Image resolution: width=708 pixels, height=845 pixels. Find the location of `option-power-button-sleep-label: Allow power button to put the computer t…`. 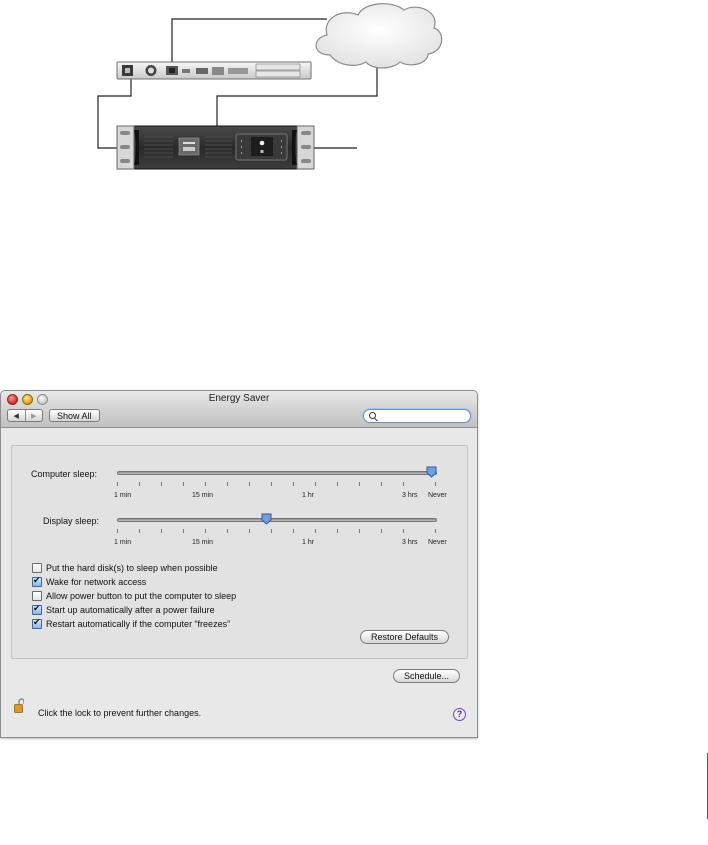

option-power-button-sleep-label: Allow power button to put the computer t… is located at coordinates (141, 595).